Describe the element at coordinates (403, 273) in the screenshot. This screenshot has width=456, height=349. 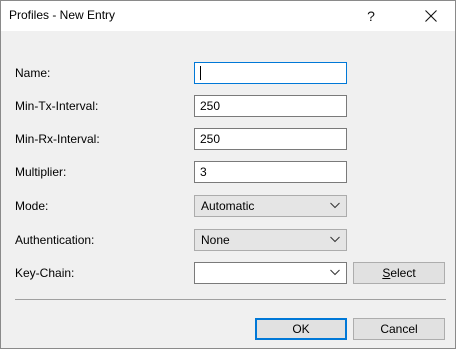
I see `select-button-label: elect` at that location.